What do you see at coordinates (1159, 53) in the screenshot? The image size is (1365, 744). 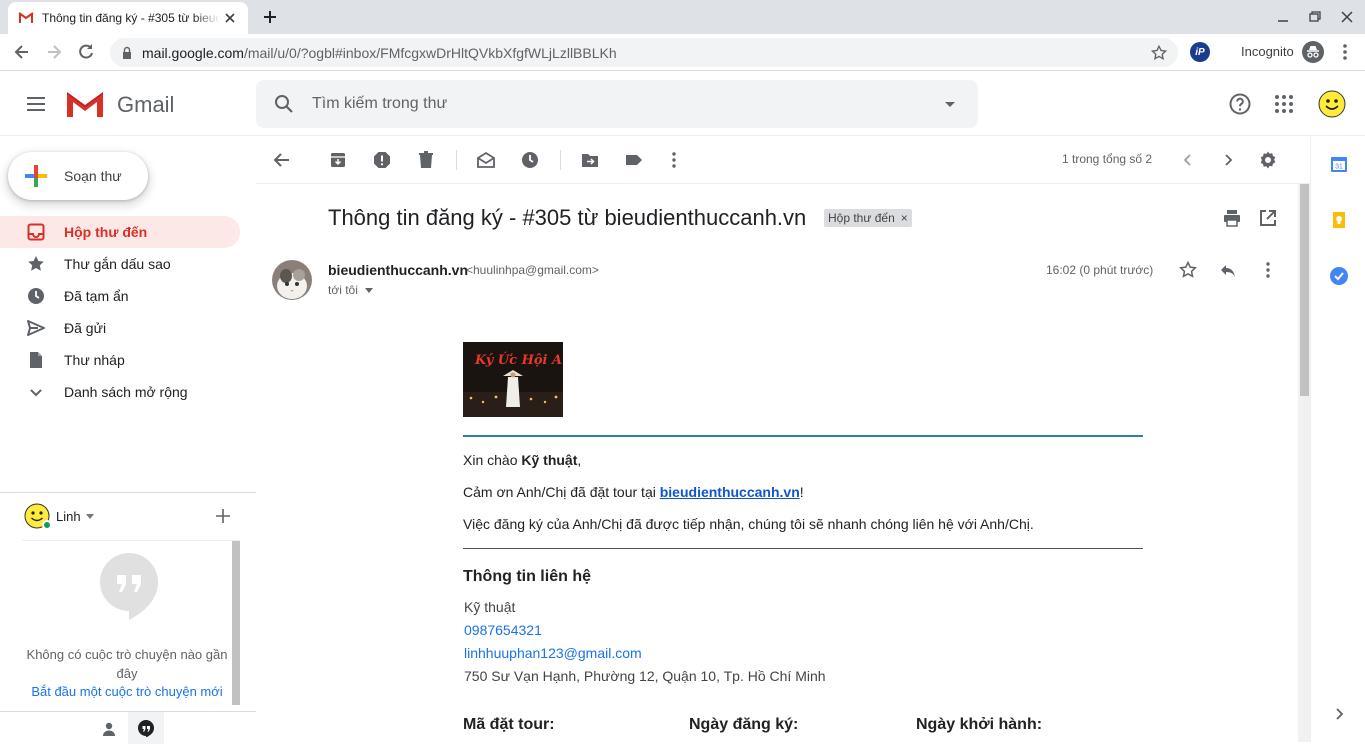 I see `bookmark-star-icon` at bounding box center [1159, 53].